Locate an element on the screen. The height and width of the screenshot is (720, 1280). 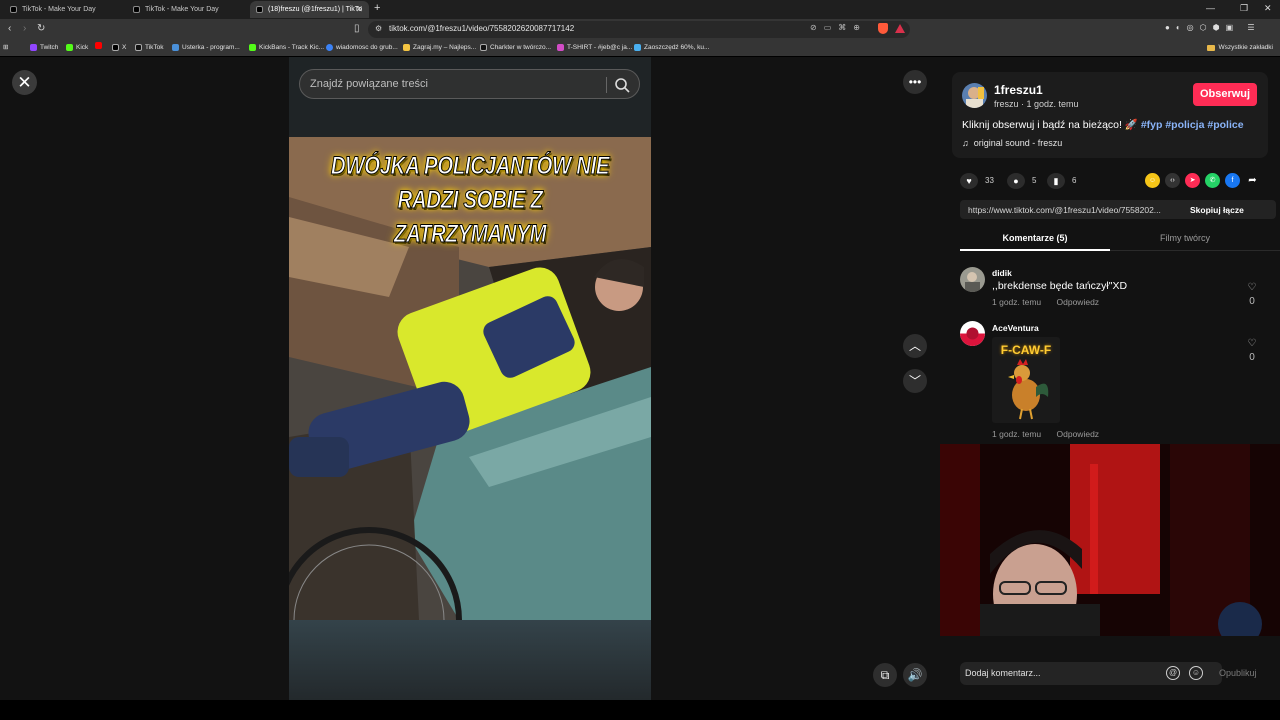
tab-label: TikTok - Make Your Day is located at coordinates (182, 9).